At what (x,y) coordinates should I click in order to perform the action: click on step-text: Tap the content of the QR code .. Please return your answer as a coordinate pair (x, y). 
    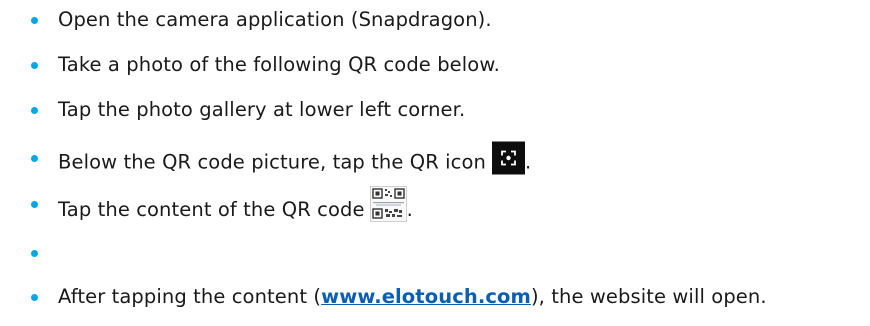
    Looking at the image, I should click on (235, 204).